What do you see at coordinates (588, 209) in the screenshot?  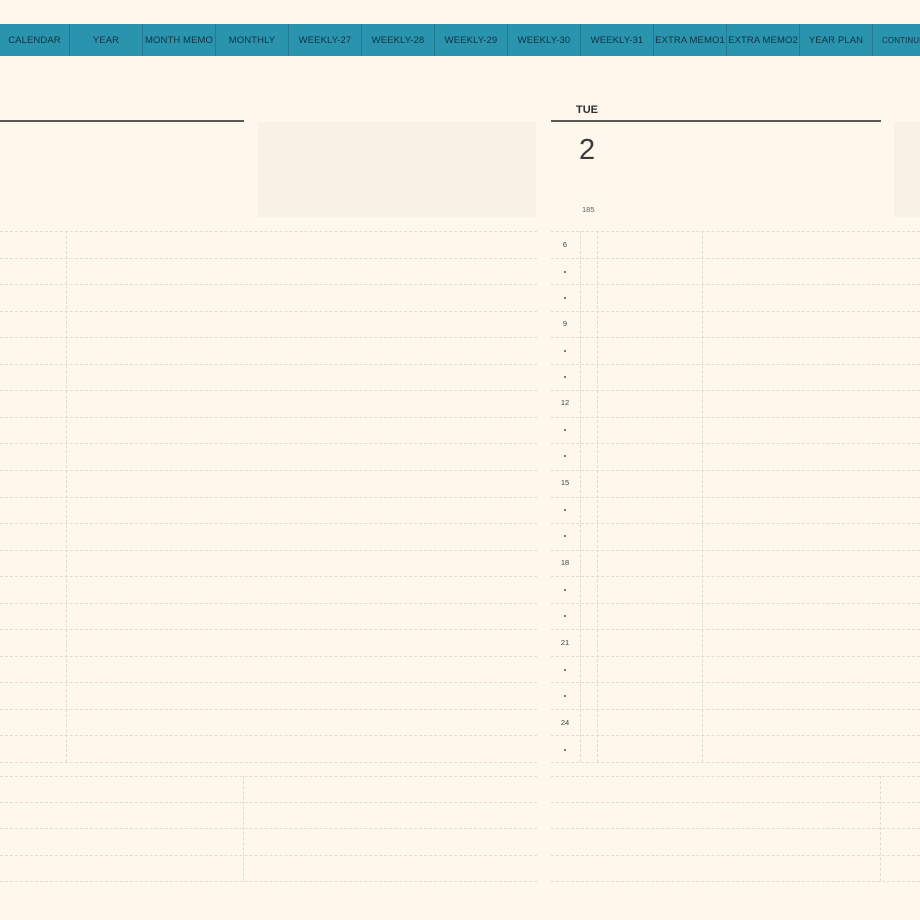 I see `day-of-year: 185` at bounding box center [588, 209].